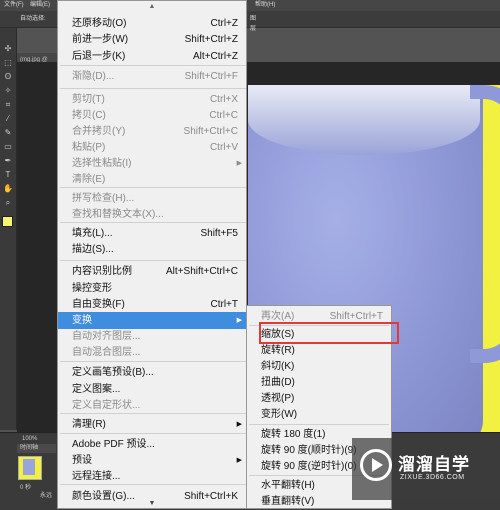 This screenshot has height=510, width=500. What do you see at coordinates (309, 450) in the screenshot?
I see `menu-item-label: 旋转 90 度(顺时针)(9)` at bounding box center [309, 450].